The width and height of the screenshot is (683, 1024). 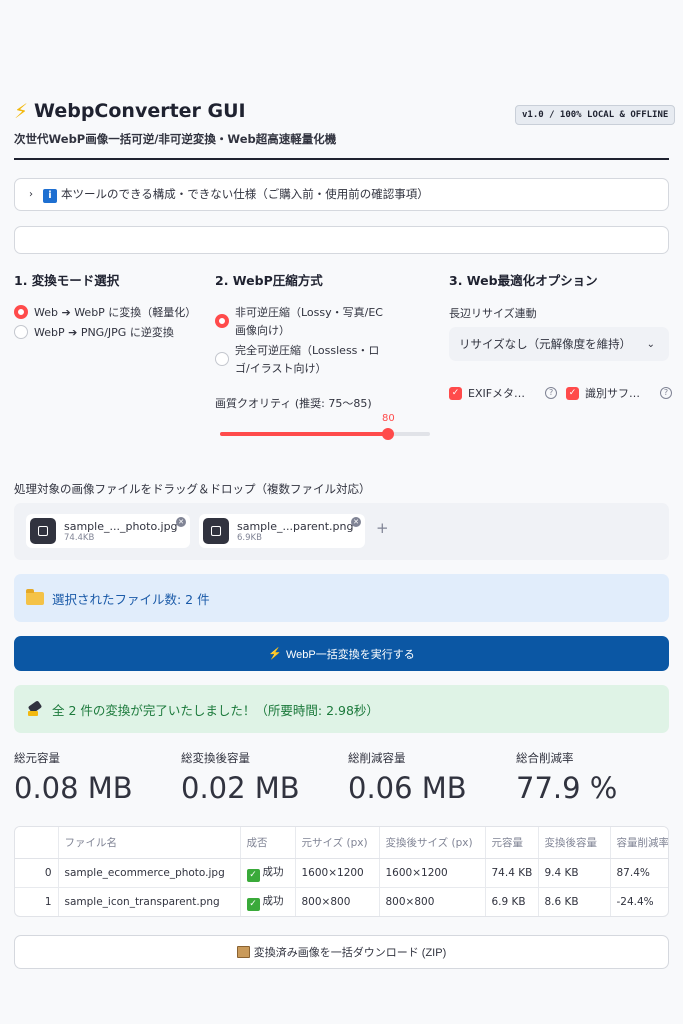 What do you see at coordinates (377, 758) in the screenshot?
I see `metric-label: 総削減容量` at bounding box center [377, 758].